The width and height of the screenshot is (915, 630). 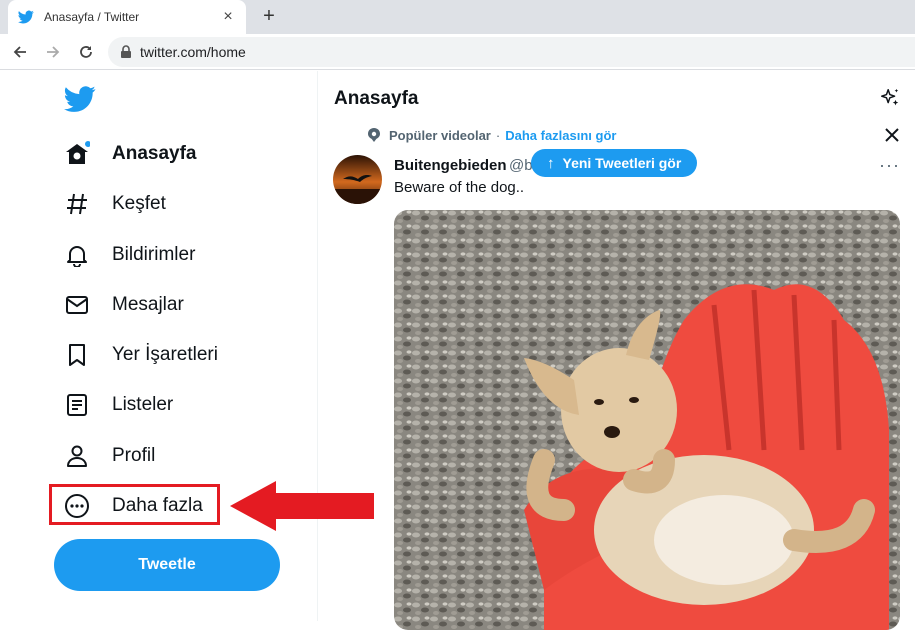 What do you see at coordinates (139, 203) in the screenshot?
I see `sidebar-item-label: Keşfet` at bounding box center [139, 203].